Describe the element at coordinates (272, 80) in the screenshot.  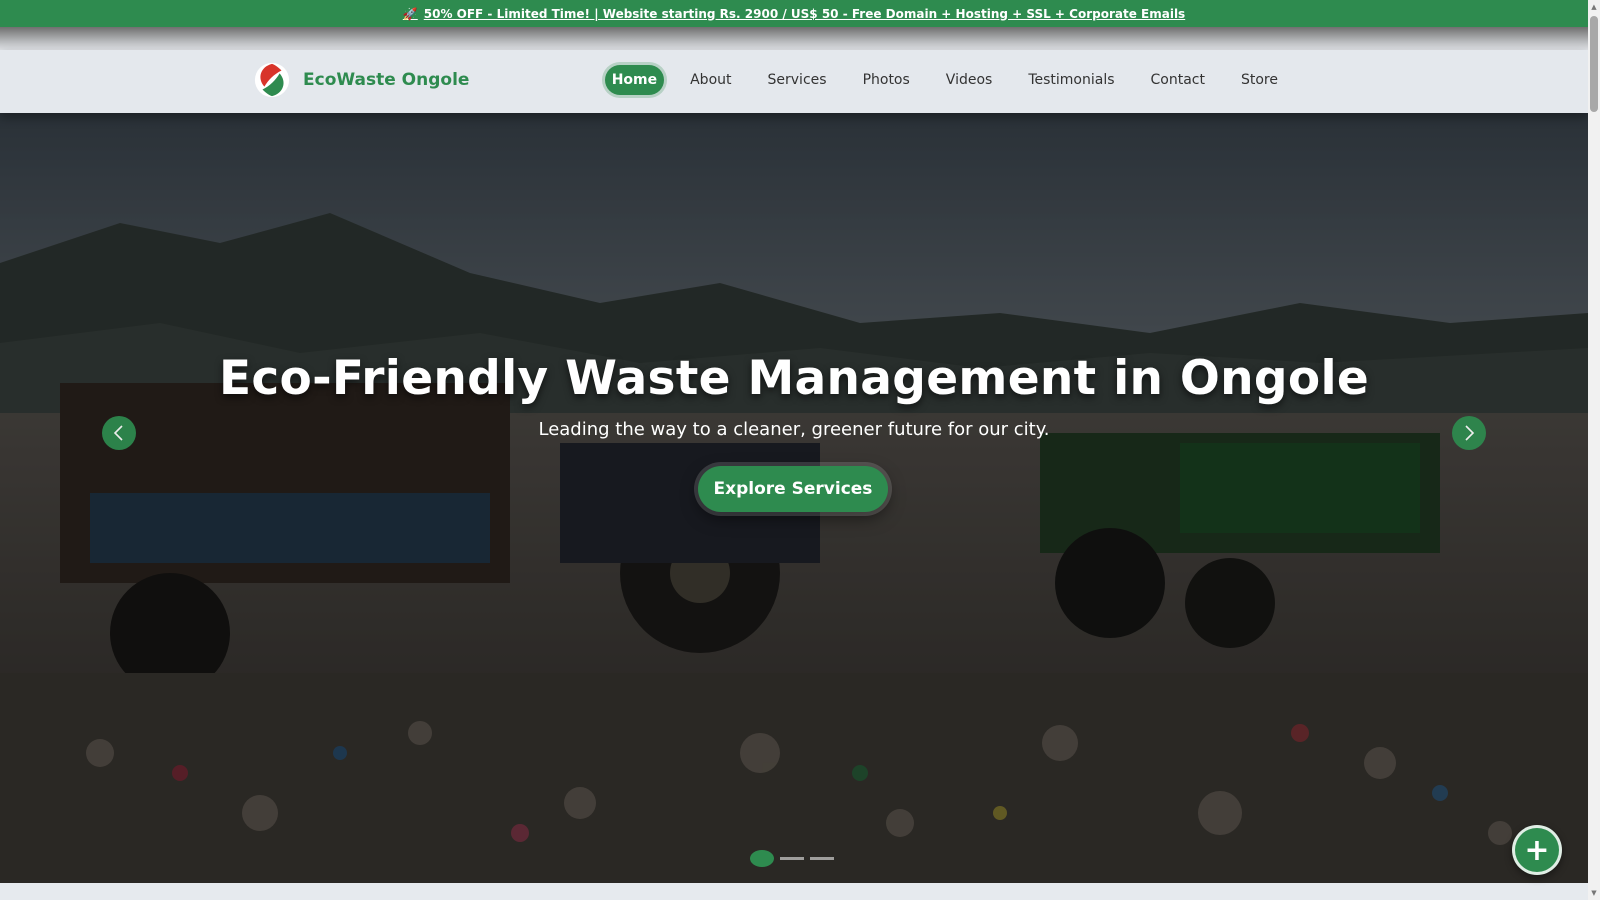
I see `leaf-logo-icon` at that location.